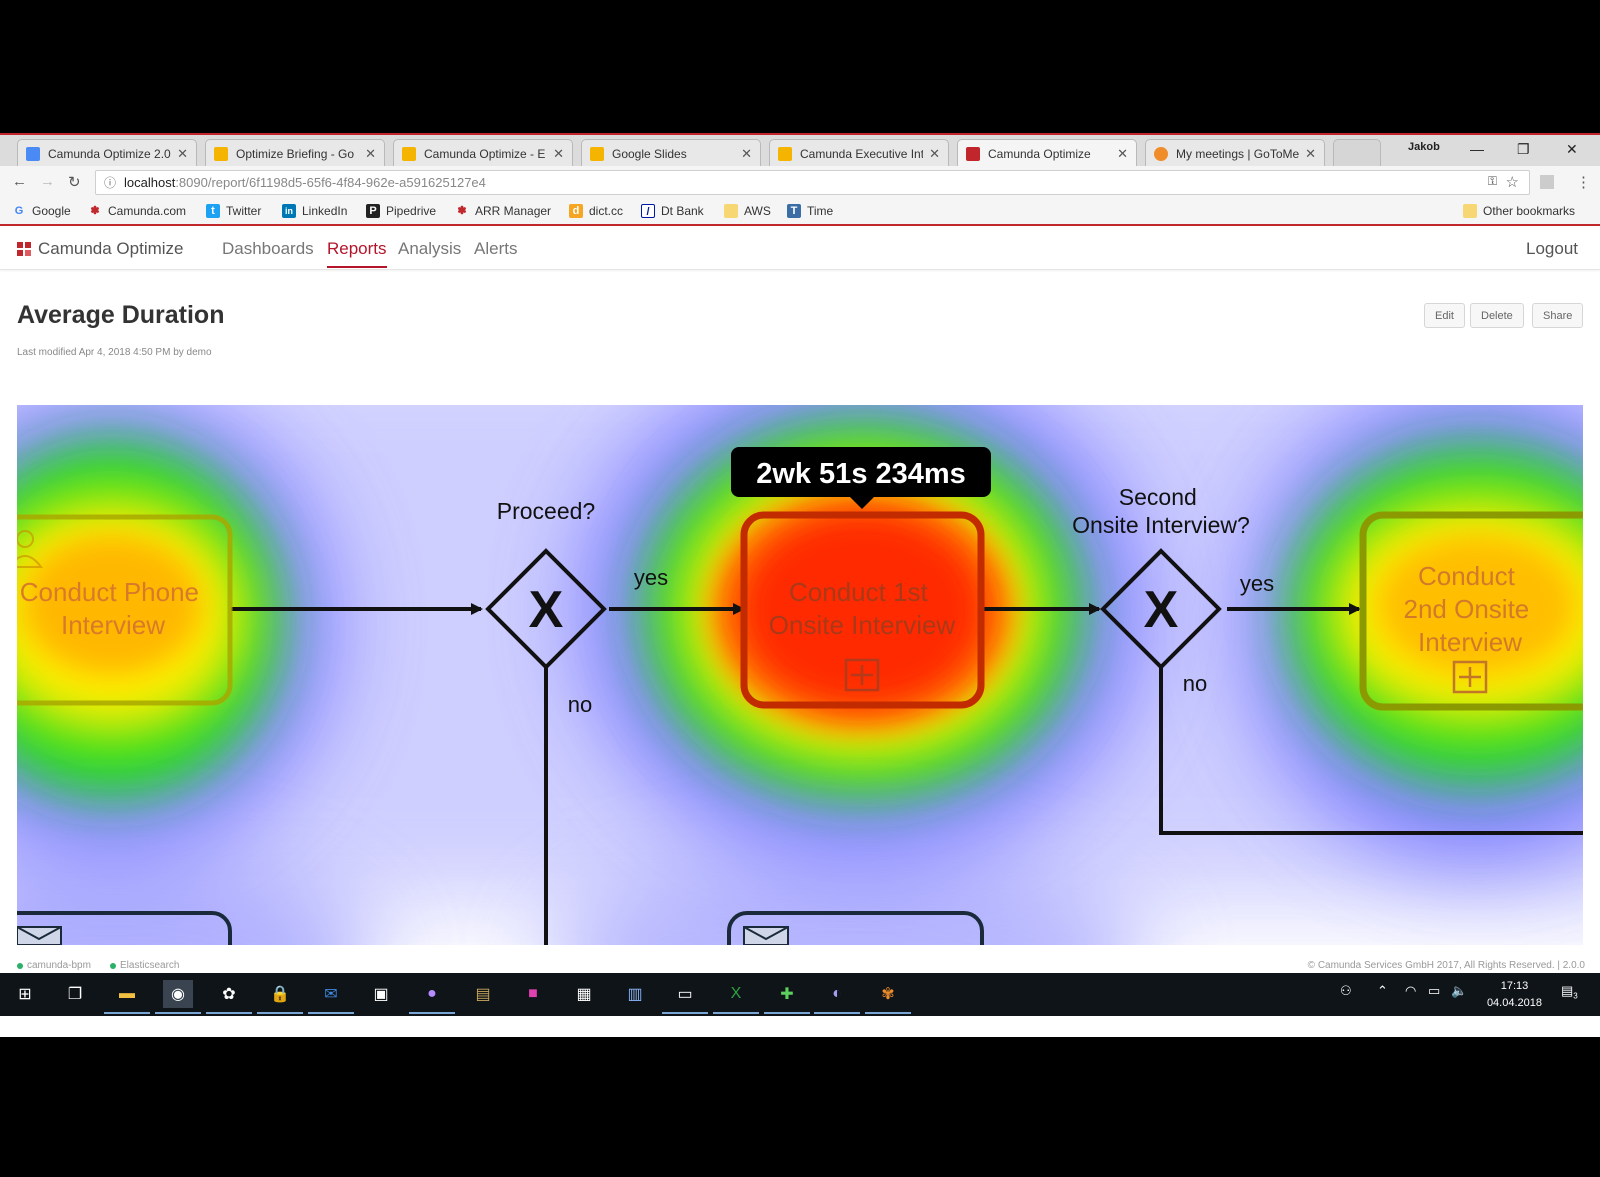 The height and width of the screenshot is (1177, 1600). Describe the element at coordinates (1459, 991) in the screenshot. I see `volume-icon: 🔈` at that location.